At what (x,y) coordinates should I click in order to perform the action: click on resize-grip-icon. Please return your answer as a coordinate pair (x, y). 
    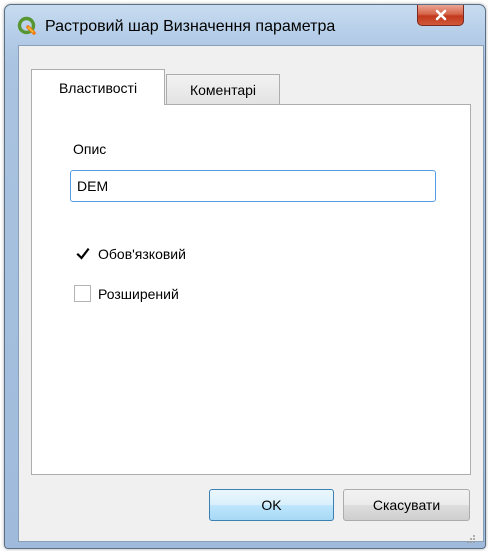
    Looking at the image, I should click on (471, 537).